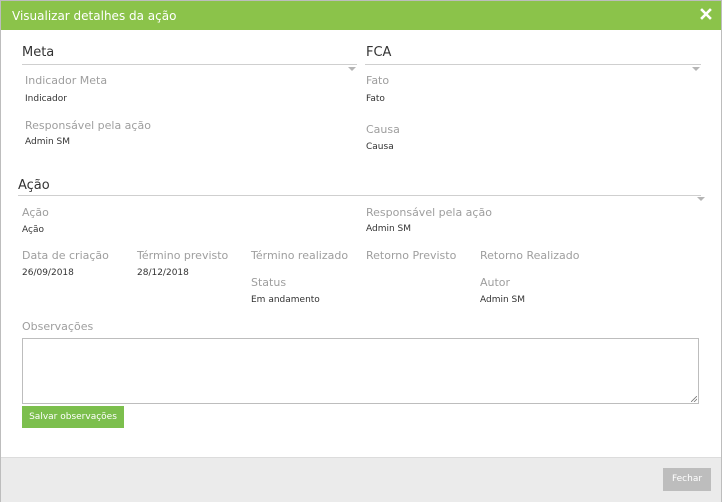 Image resolution: width=722 pixels, height=502 pixels. Describe the element at coordinates (361, 479) in the screenshot. I see `modal-footer` at that location.